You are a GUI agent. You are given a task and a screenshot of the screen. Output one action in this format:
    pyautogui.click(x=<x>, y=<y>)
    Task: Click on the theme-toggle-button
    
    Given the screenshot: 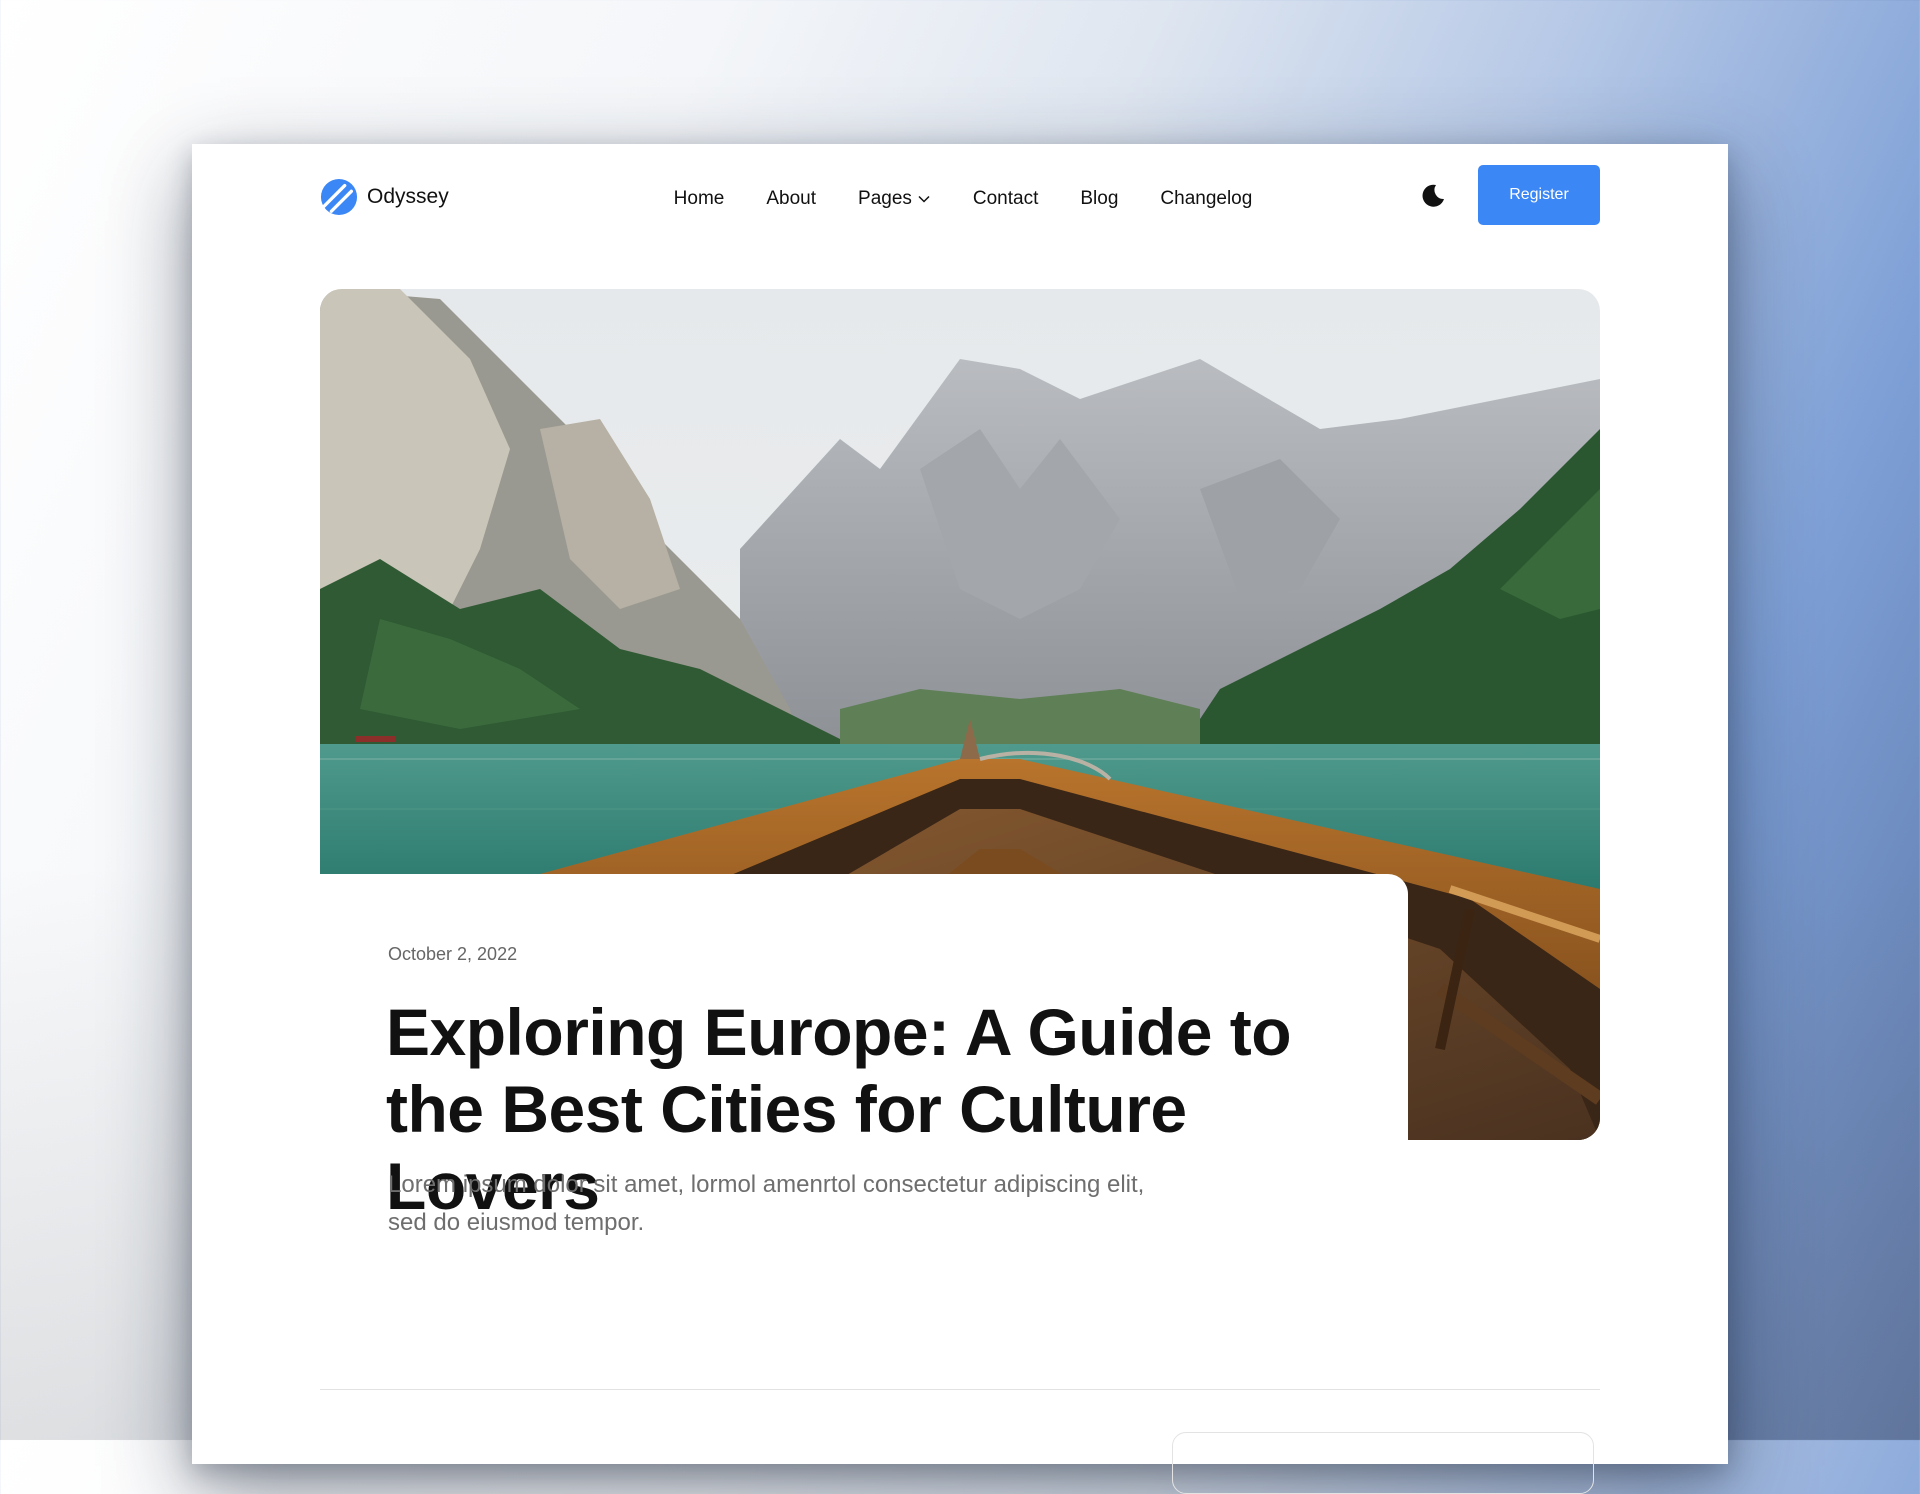 What is the action you would take?
    pyautogui.click(x=1433, y=196)
    